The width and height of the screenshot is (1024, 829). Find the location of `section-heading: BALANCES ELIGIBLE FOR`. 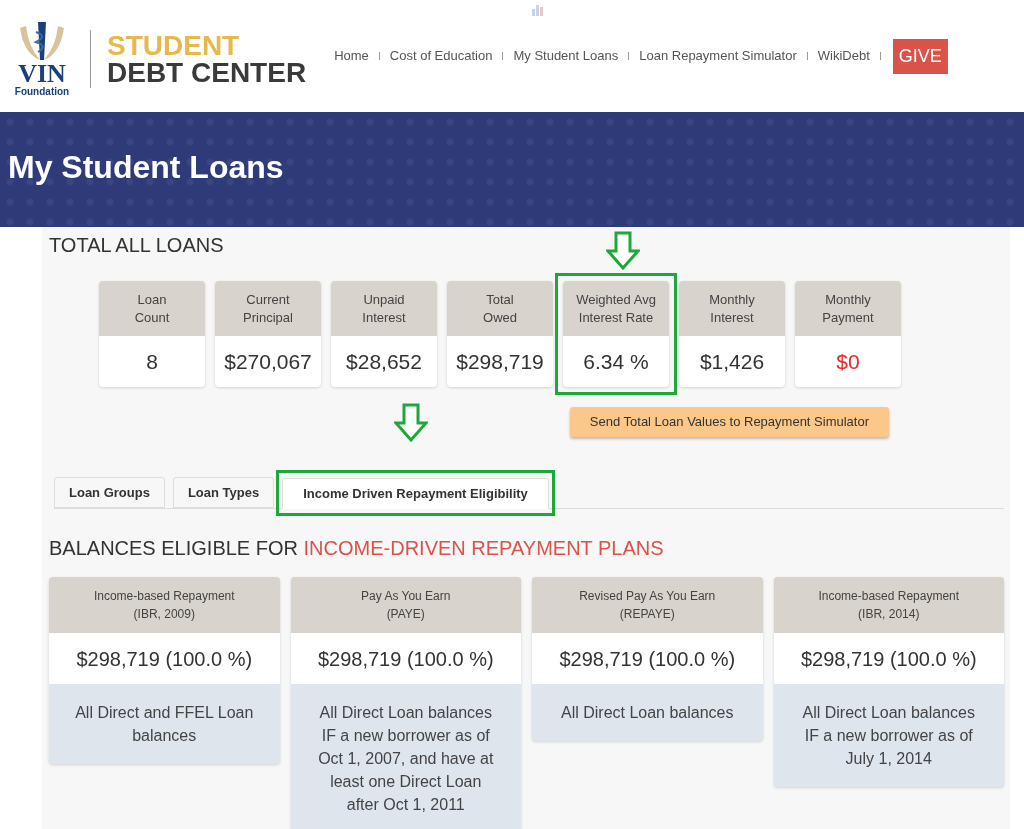

section-heading: BALANCES ELIGIBLE FOR is located at coordinates (173, 548).